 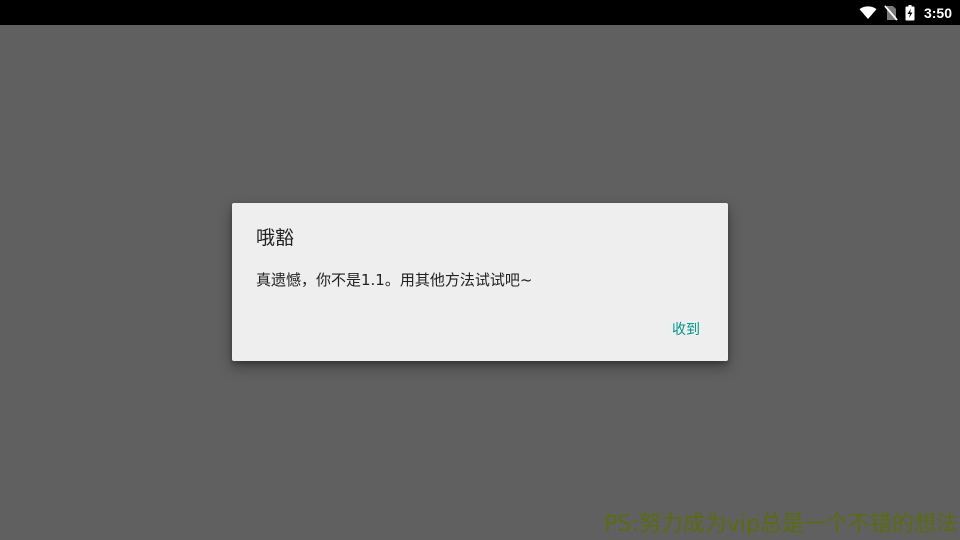 What do you see at coordinates (480, 12) in the screenshot?
I see `status-bar: 3:50` at bounding box center [480, 12].